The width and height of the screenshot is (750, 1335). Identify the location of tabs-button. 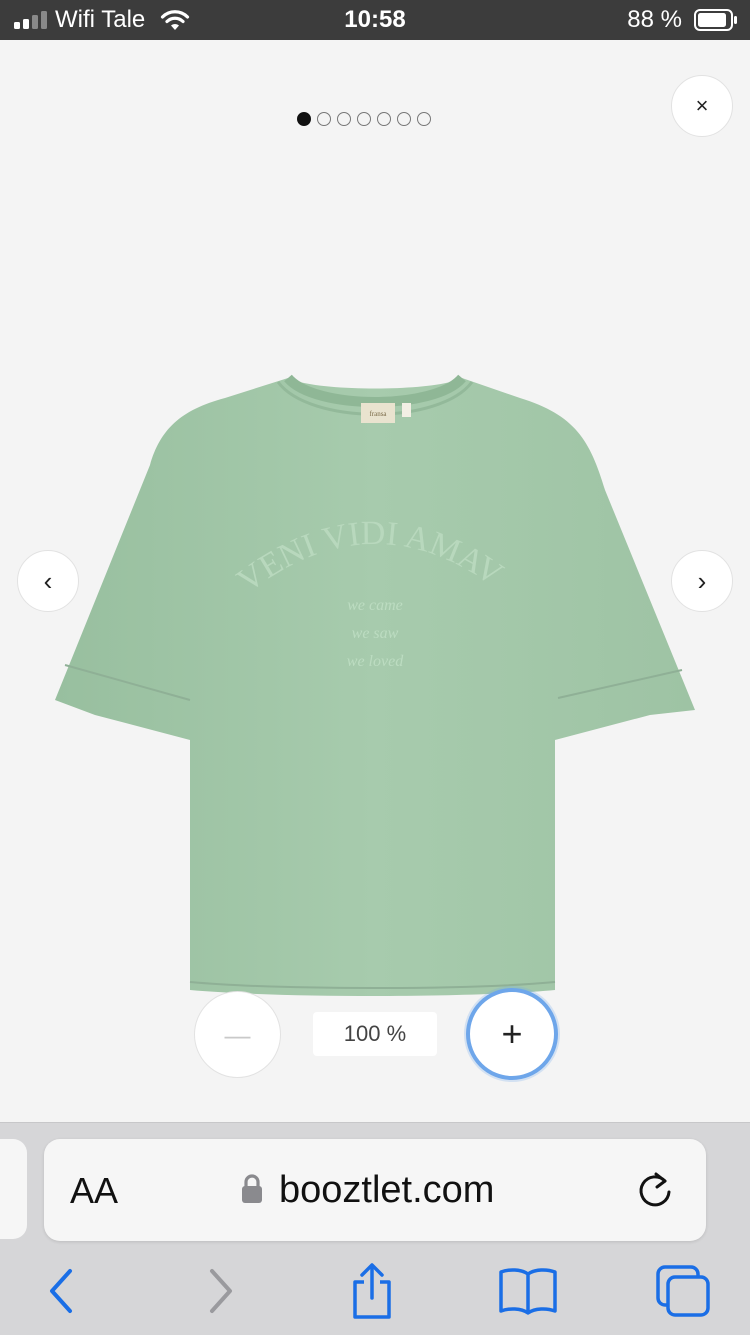
(683, 1291).